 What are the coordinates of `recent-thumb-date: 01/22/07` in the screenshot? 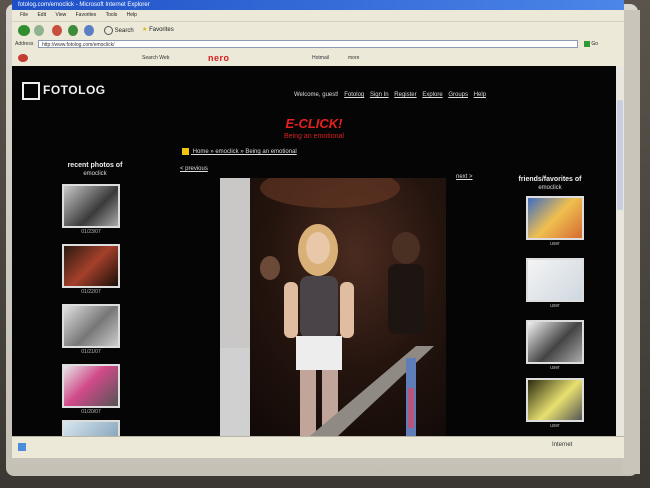 It's located at (91, 292).